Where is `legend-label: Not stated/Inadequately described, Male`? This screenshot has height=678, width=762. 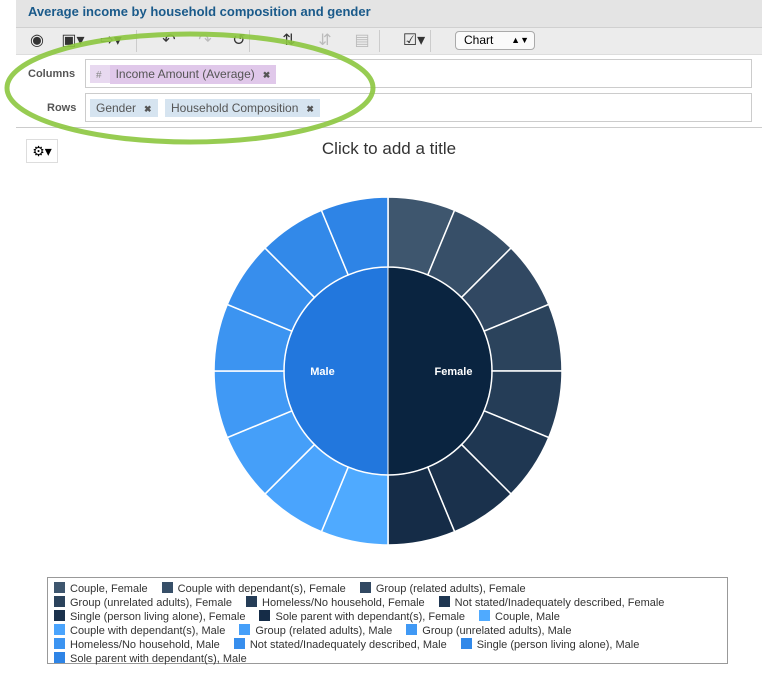 legend-label: Not stated/Inadequately described, Male is located at coordinates (348, 645).